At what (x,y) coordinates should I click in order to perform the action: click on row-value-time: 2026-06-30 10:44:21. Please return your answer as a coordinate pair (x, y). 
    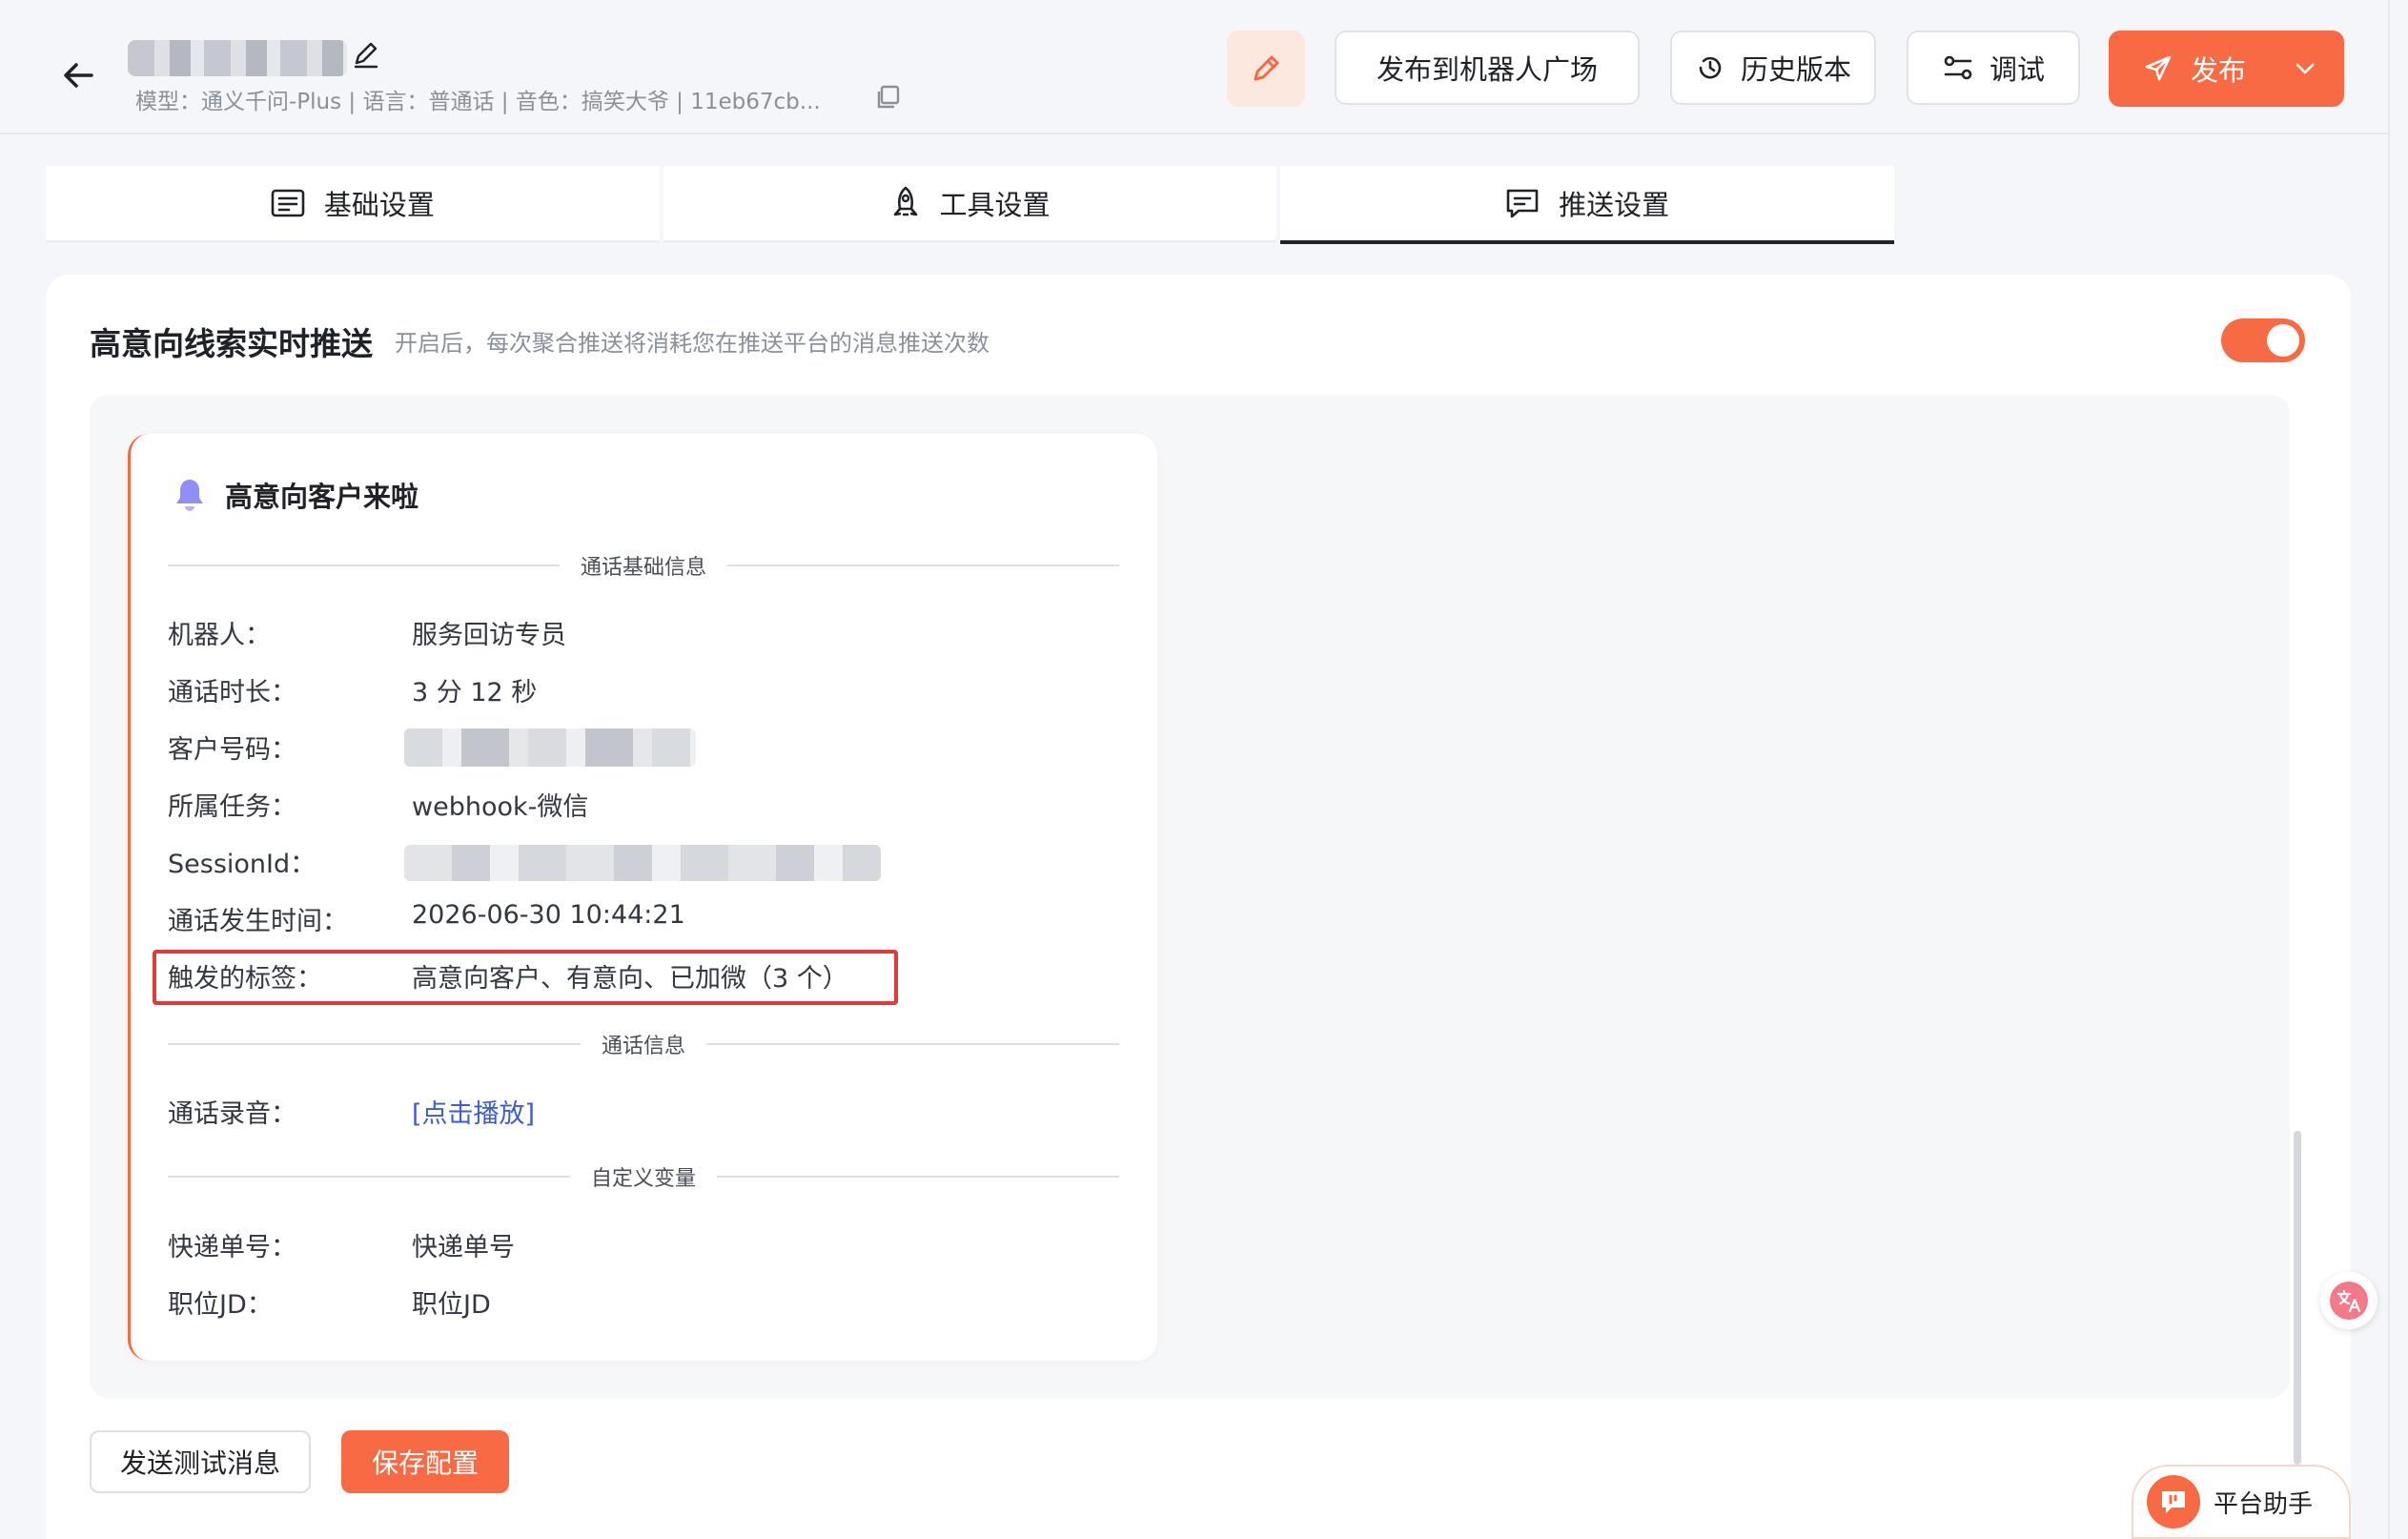
    Looking at the image, I should click on (548, 915).